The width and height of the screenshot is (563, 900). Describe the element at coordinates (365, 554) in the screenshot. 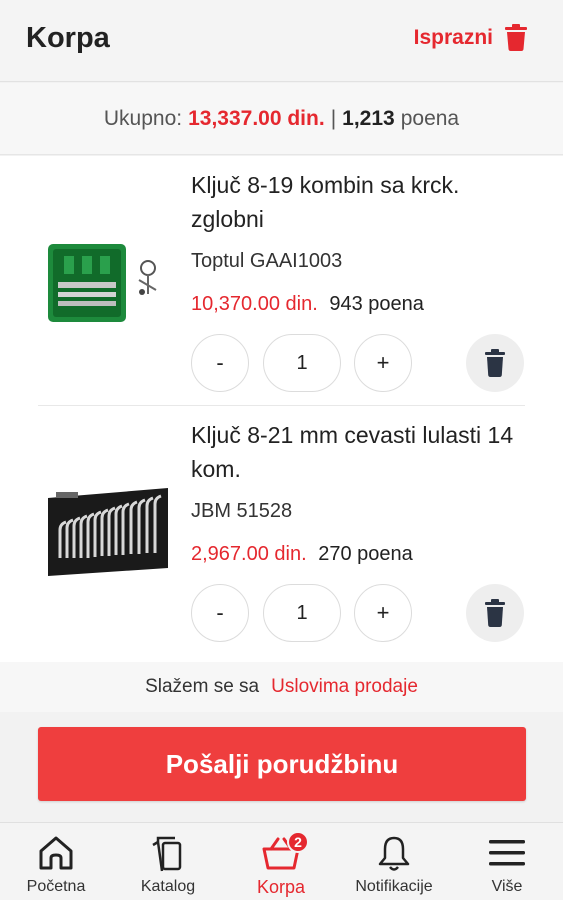

I see `item-points: 270 poena` at that location.